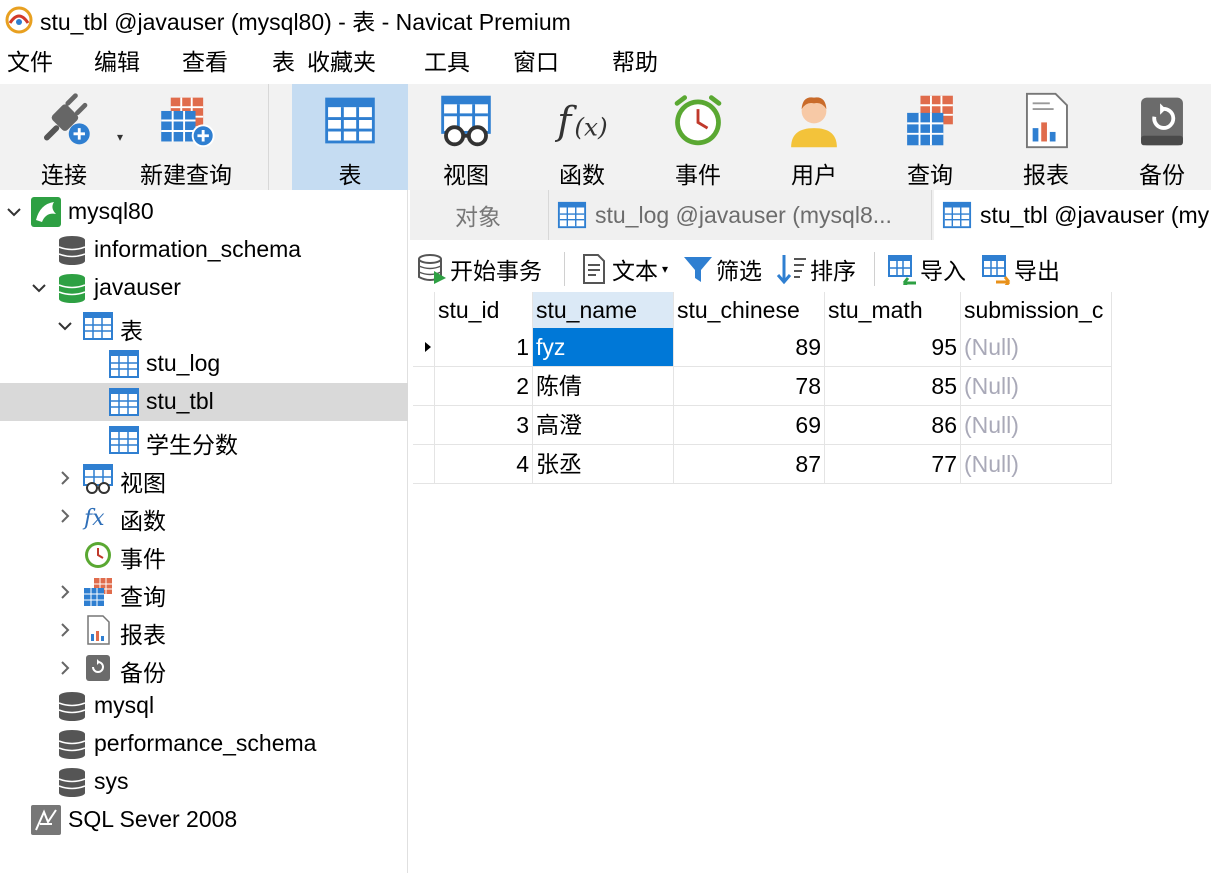 The height and width of the screenshot is (873, 1211). I want to click on chevron-down-icon: ▾, so click(665, 269).